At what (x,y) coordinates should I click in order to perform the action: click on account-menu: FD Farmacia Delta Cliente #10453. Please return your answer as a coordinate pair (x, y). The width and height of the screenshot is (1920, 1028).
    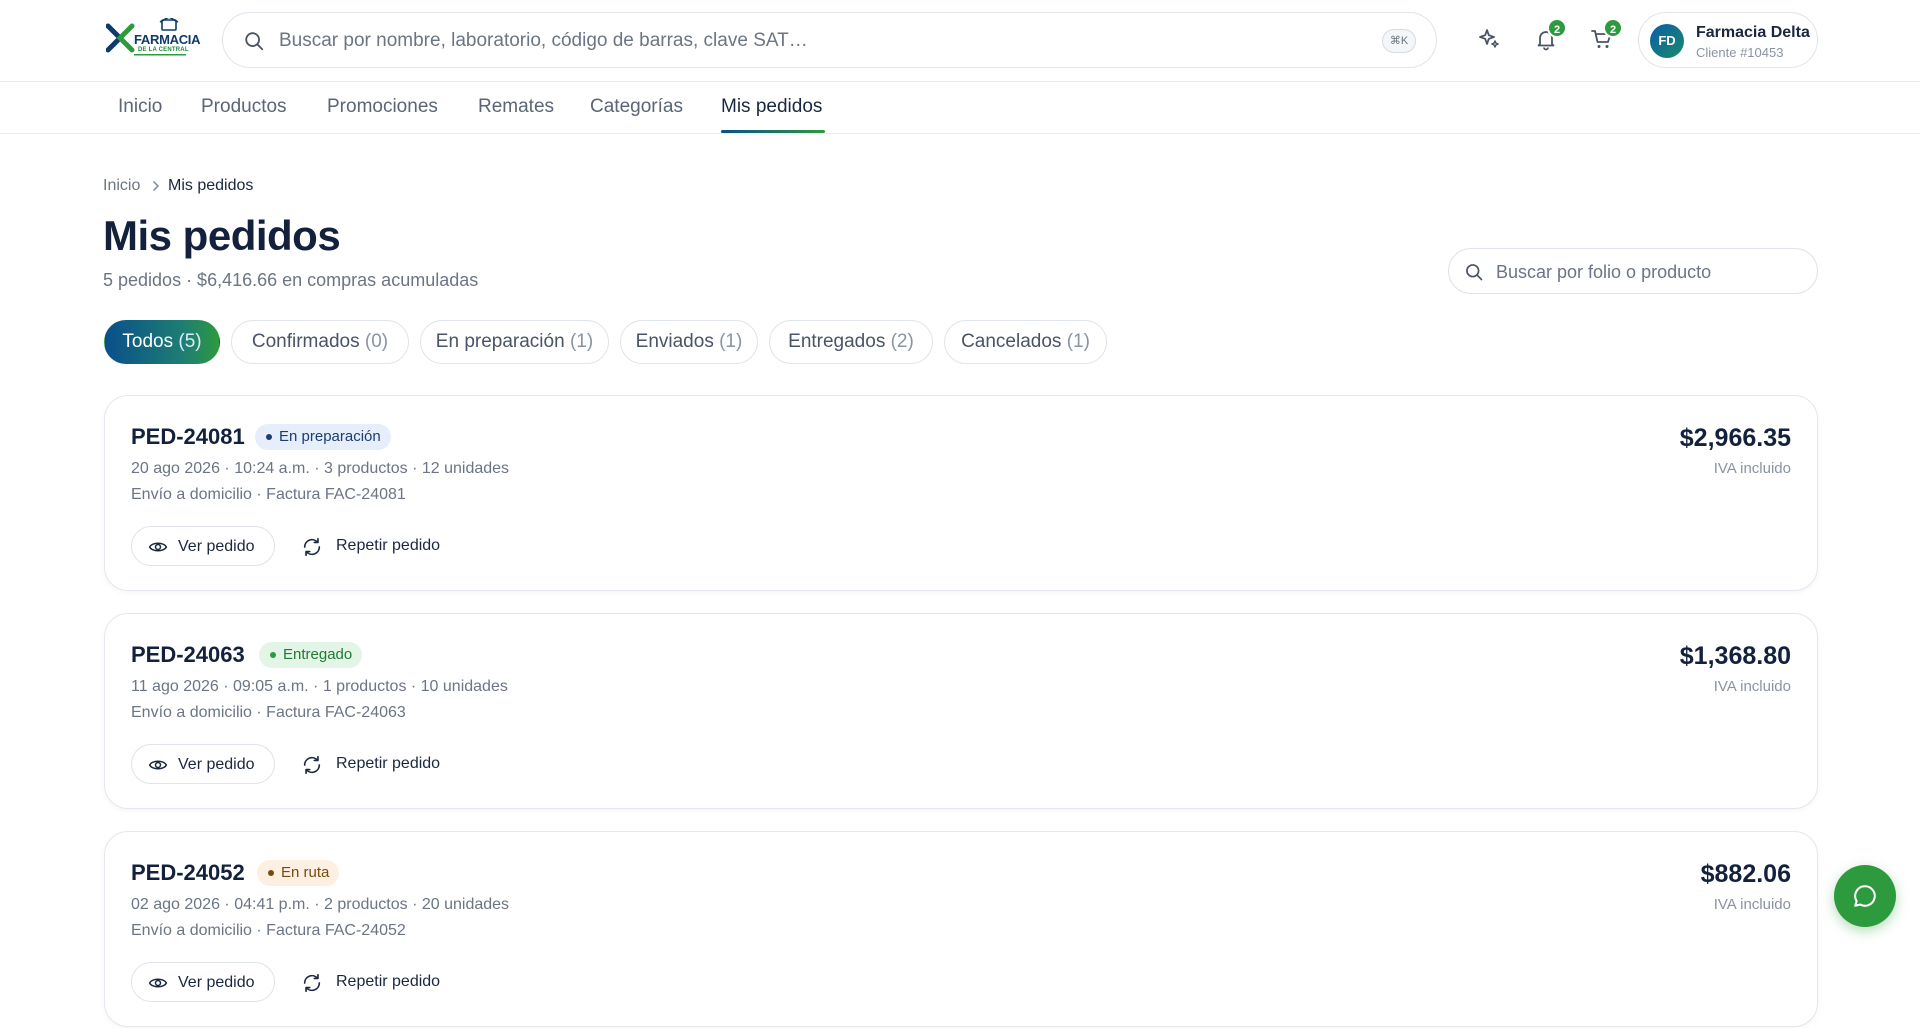
    Looking at the image, I should click on (1728, 40).